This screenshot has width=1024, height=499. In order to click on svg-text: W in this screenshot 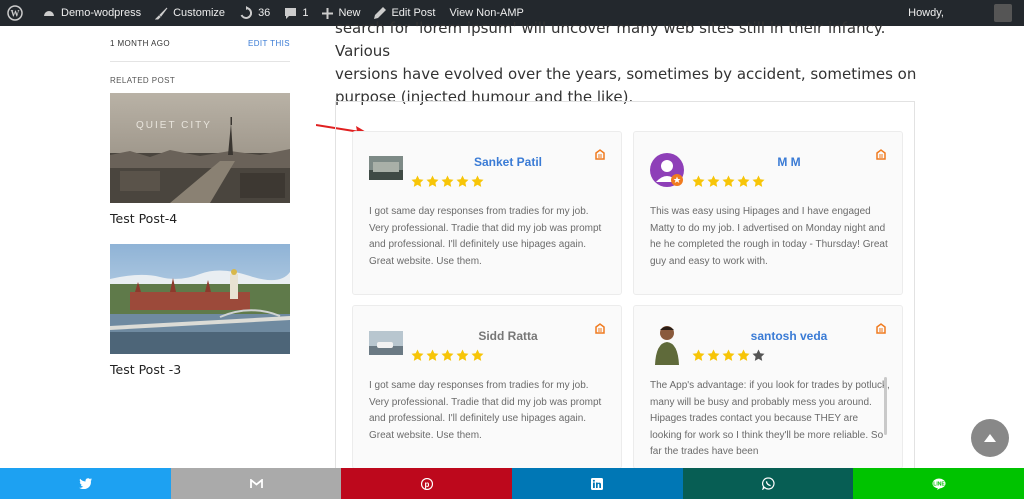, I will do `click(15, 14)`.